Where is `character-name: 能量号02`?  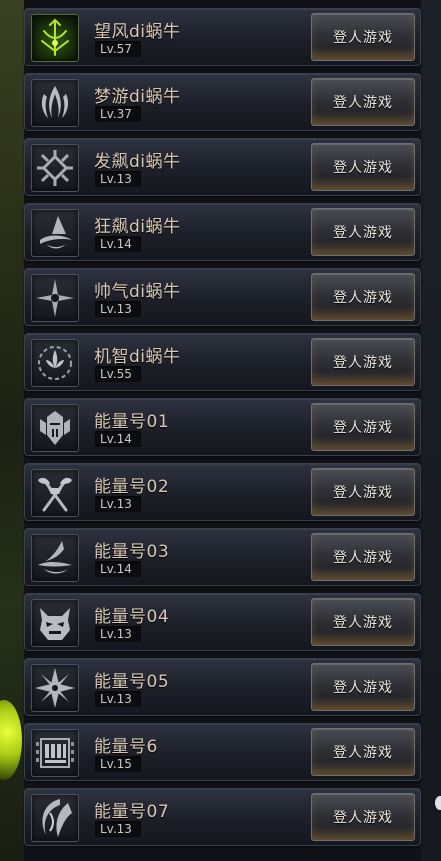 character-name: 能量号02 is located at coordinates (132, 487).